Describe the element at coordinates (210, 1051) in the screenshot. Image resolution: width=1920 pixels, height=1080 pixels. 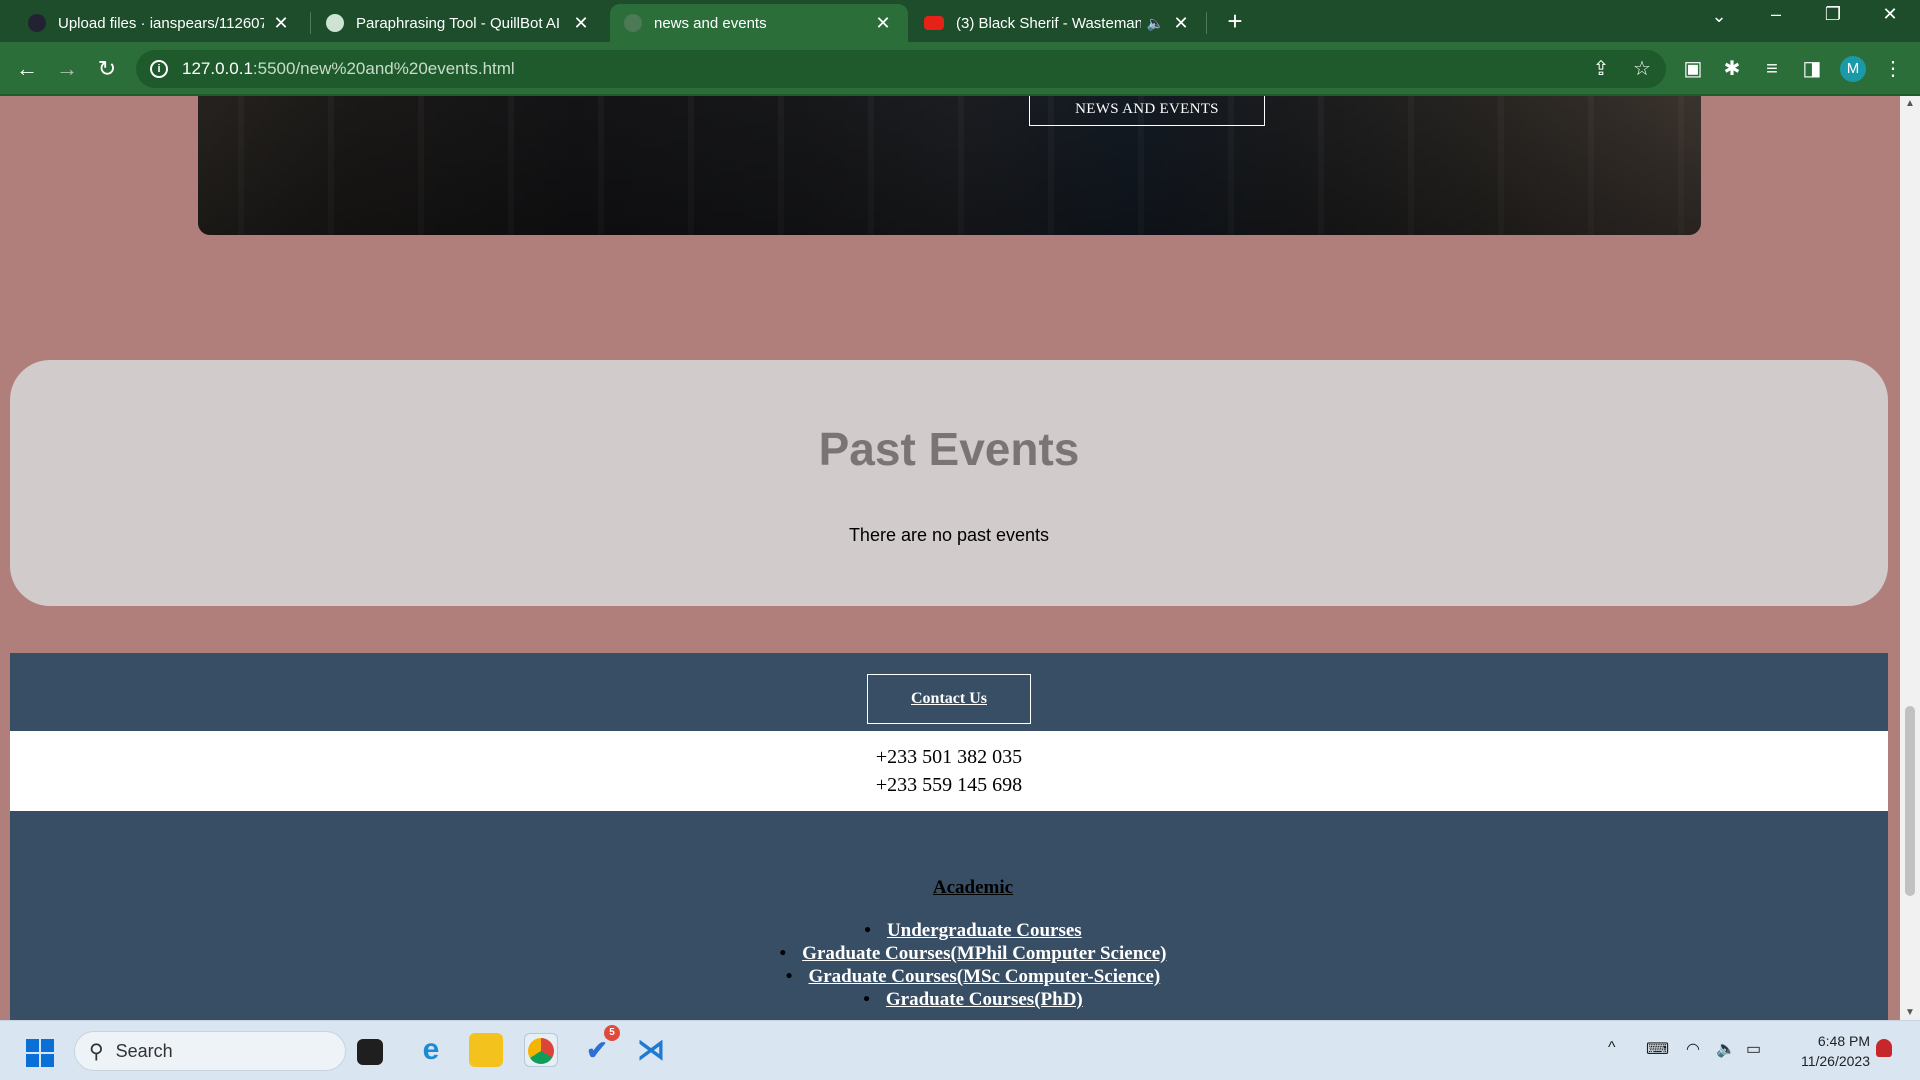
I see `taskbar-search: ⚲ Search` at that location.